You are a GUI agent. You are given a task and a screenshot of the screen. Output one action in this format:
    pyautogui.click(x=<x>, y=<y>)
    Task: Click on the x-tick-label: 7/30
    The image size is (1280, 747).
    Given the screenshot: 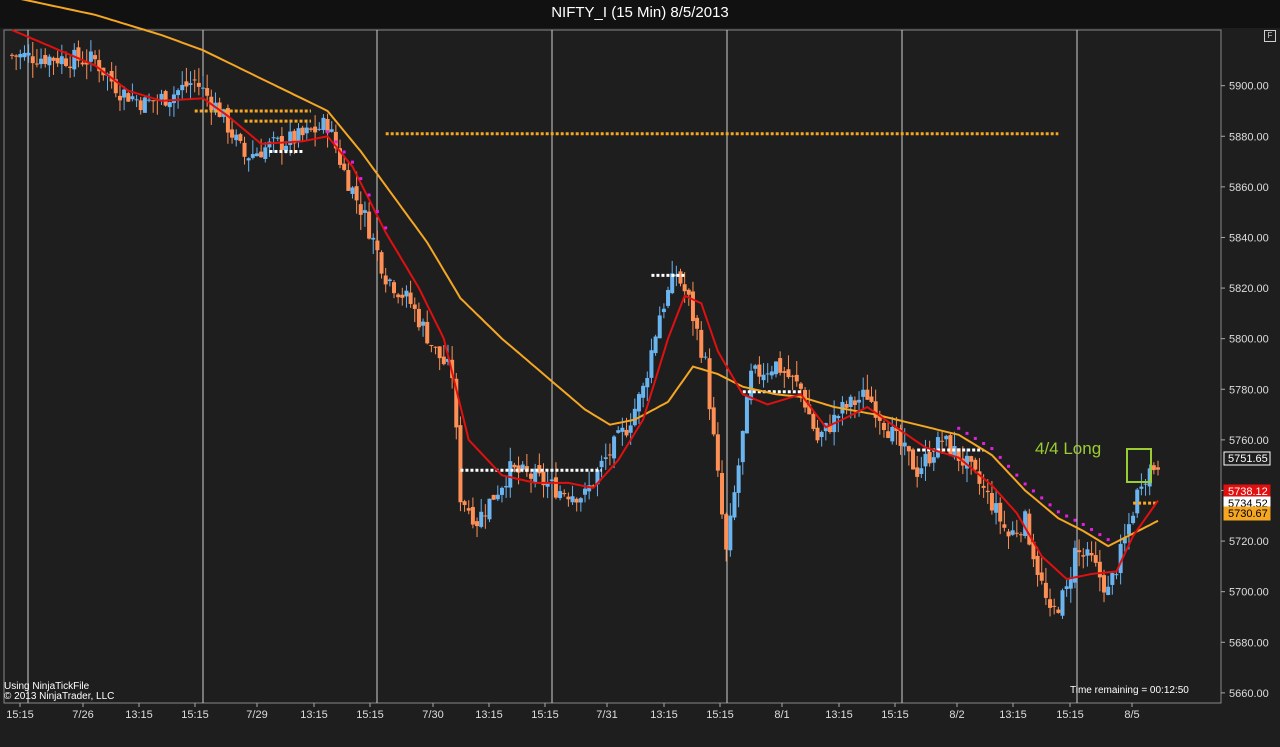 What is the action you would take?
    pyautogui.click(x=432, y=715)
    